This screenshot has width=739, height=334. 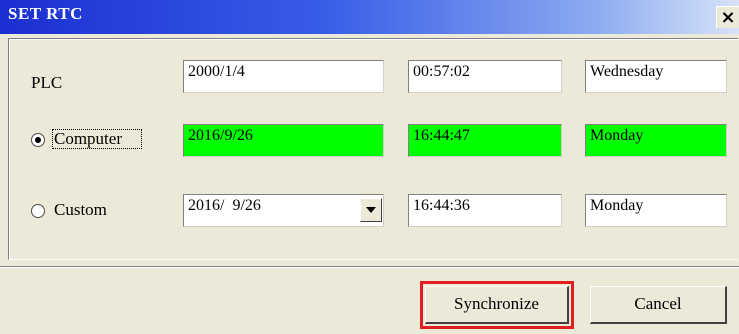 I want to click on custom-time-field: 16:44:36, so click(x=485, y=210).